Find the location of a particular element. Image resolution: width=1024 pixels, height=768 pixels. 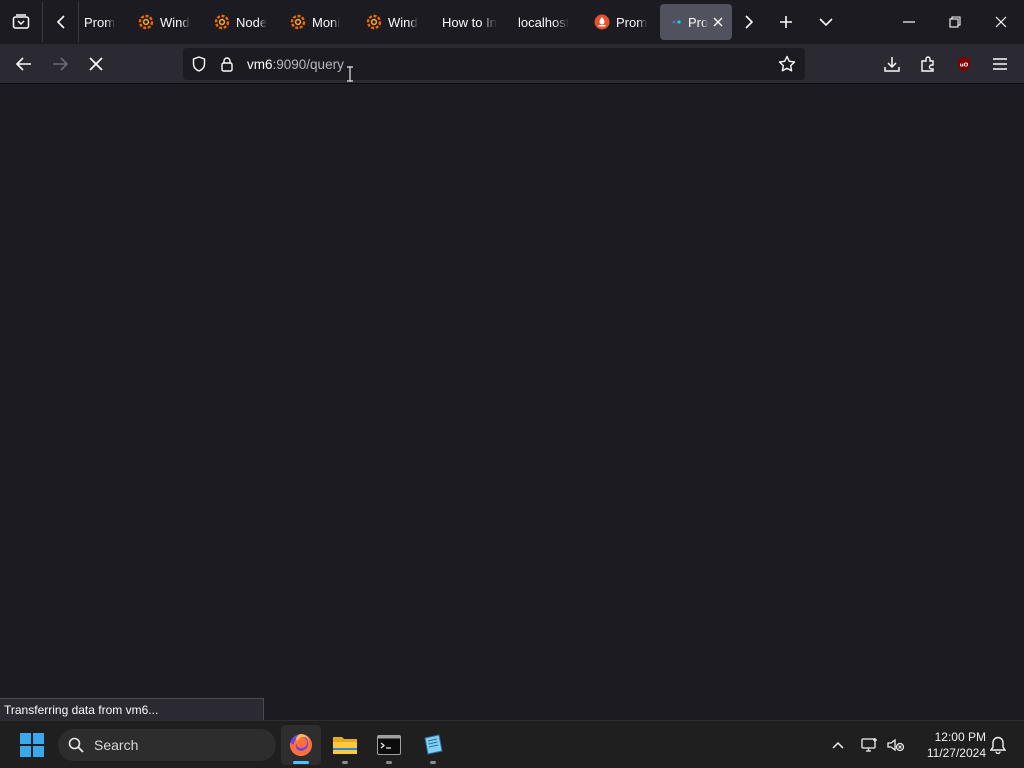

download-icon is located at coordinates (892, 64).